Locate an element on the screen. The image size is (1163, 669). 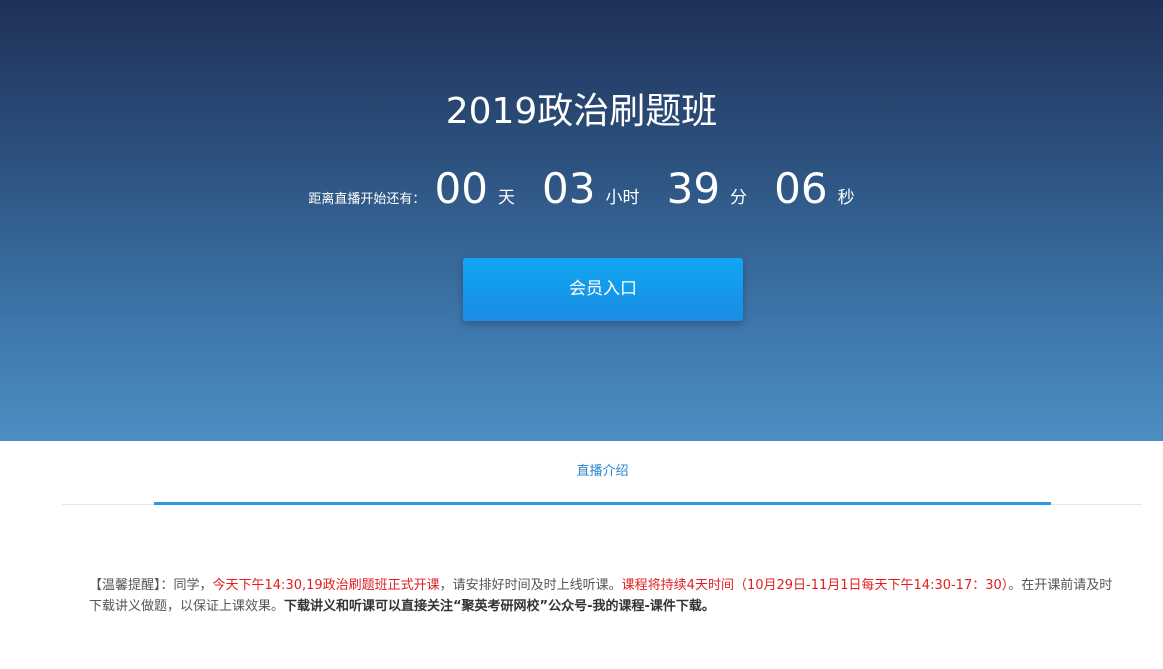
countdown-minutes-unit: 分 is located at coordinates (739, 198).